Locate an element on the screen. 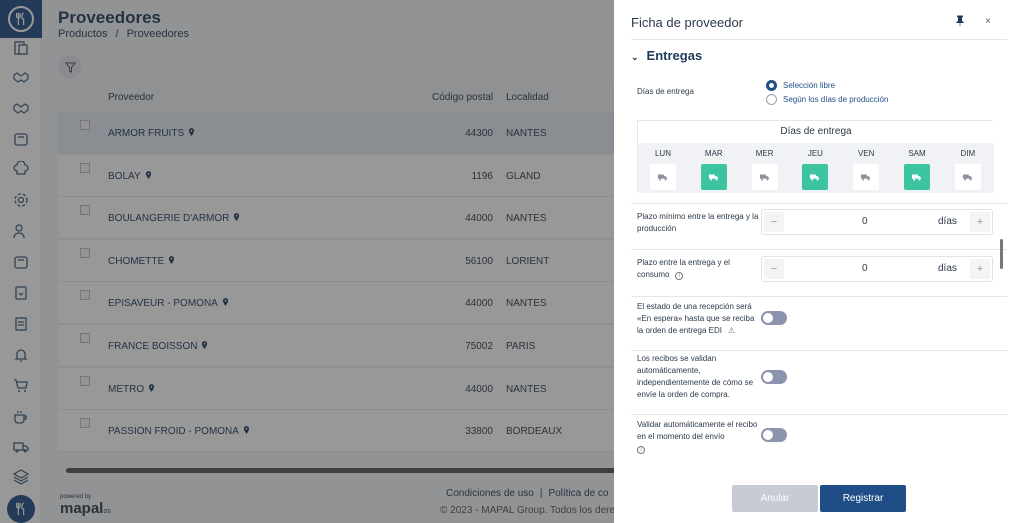  day-label: MER is located at coordinates (764, 153).